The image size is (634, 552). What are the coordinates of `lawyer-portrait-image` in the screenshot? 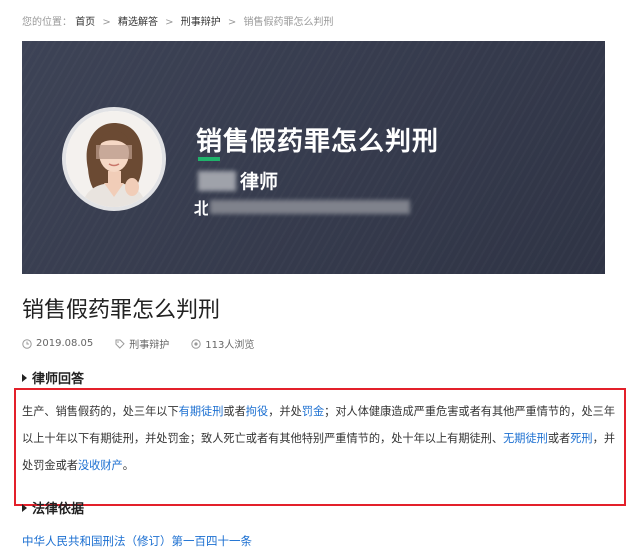 It's located at (114, 159).